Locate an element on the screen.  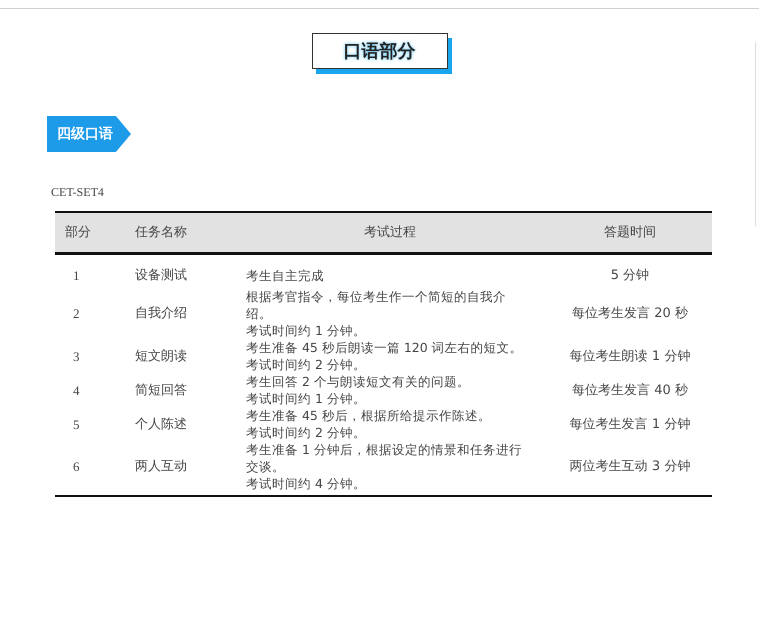
table-cell: 每位考生发言 20 秒 is located at coordinates (630, 313).